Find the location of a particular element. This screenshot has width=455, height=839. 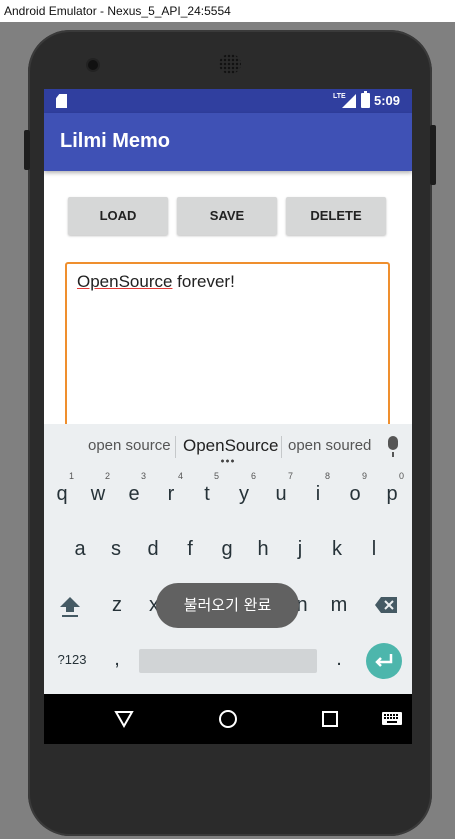

key-g: g is located at coordinates (227, 545).